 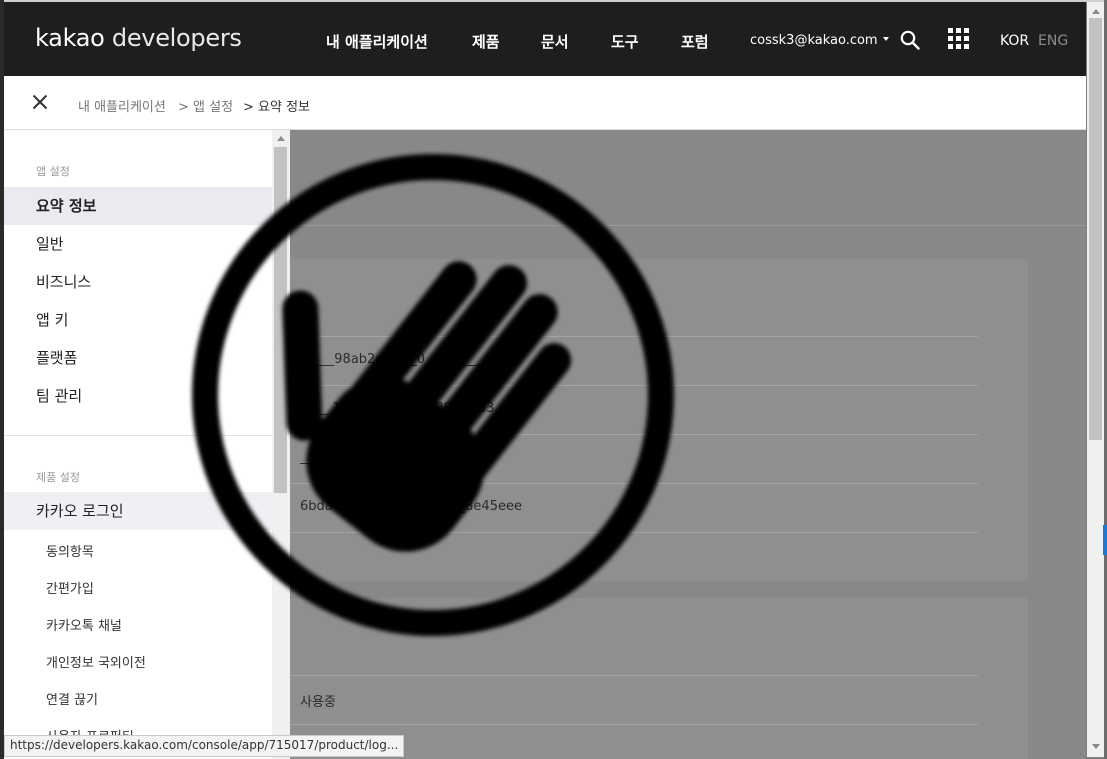 I want to click on page-scroll-up-icon, so click(x=1096, y=11).